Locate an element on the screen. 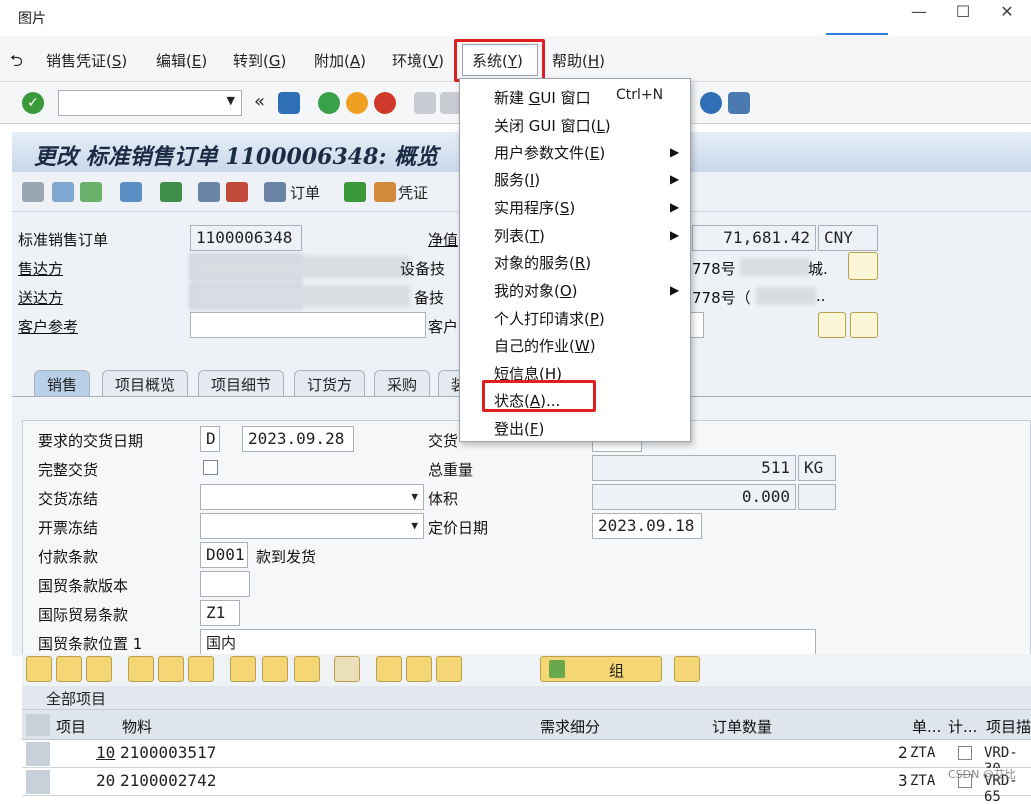  tab-ordering-party: 订货方 is located at coordinates (330, 383).